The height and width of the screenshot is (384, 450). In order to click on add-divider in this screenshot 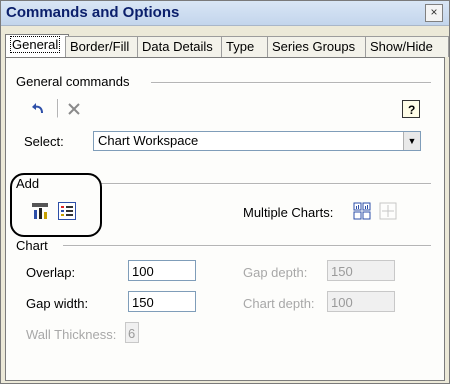, I will do `click(266, 184)`.